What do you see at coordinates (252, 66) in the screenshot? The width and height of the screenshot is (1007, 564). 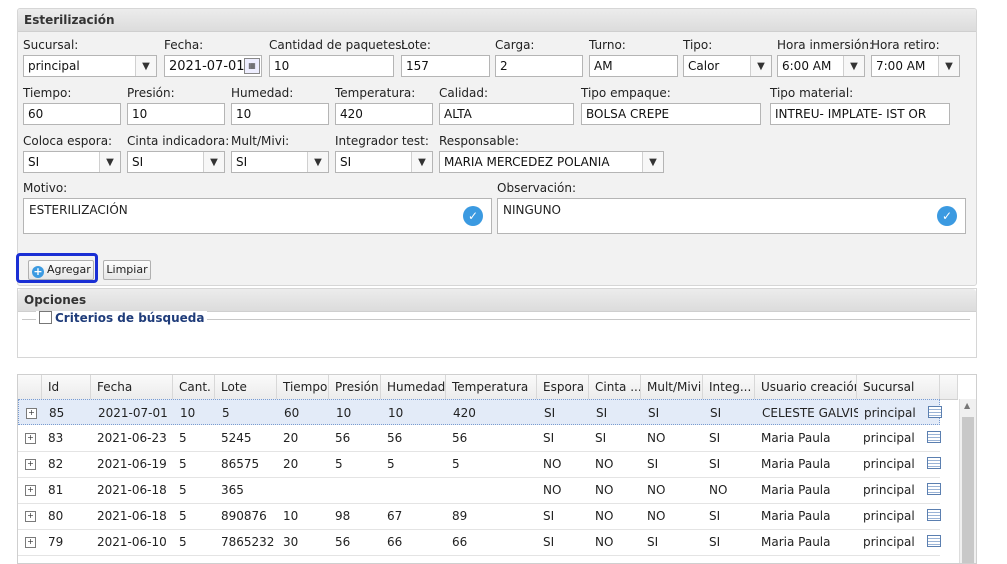 I see `calendar-icon: ▦` at bounding box center [252, 66].